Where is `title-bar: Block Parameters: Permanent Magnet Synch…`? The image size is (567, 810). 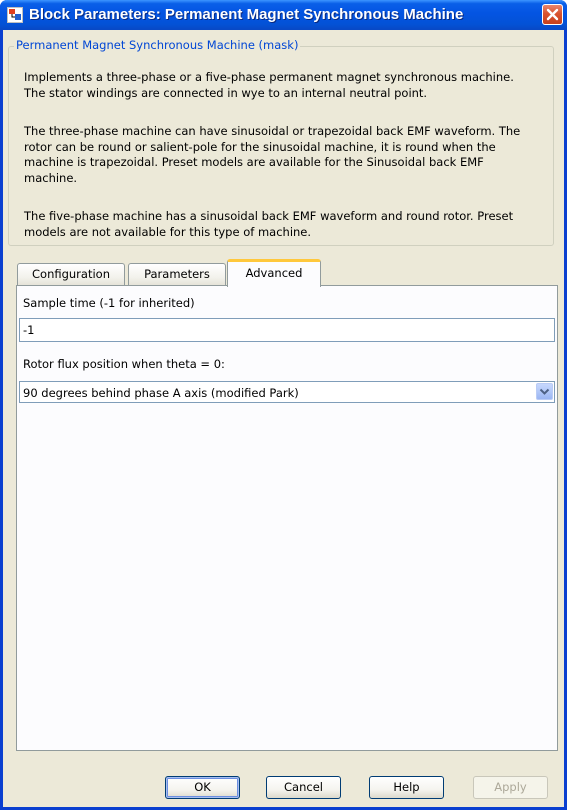 title-bar: Block Parameters: Permanent Magnet Synch… is located at coordinates (283, 15).